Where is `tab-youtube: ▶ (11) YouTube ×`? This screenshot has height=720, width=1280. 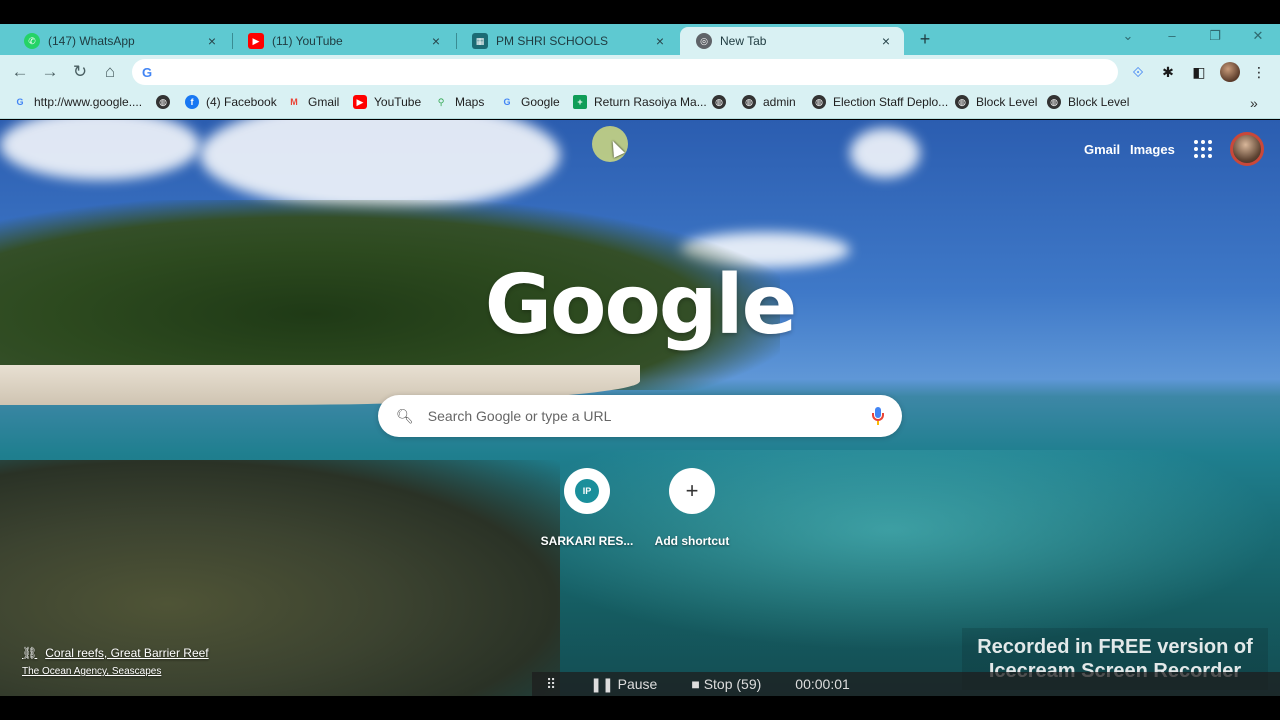 tab-youtube: ▶ (11) YouTube × is located at coordinates (343, 41).